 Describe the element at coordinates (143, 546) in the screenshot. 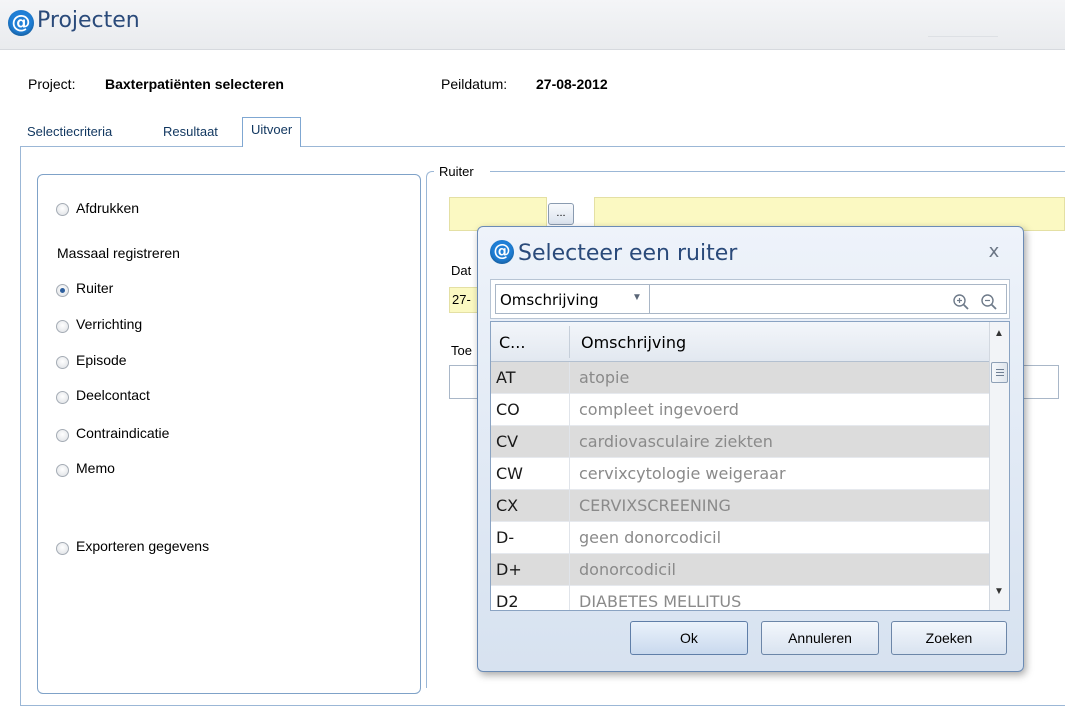

I see `option-exporteren-label: Exporteren gegevens` at that location.